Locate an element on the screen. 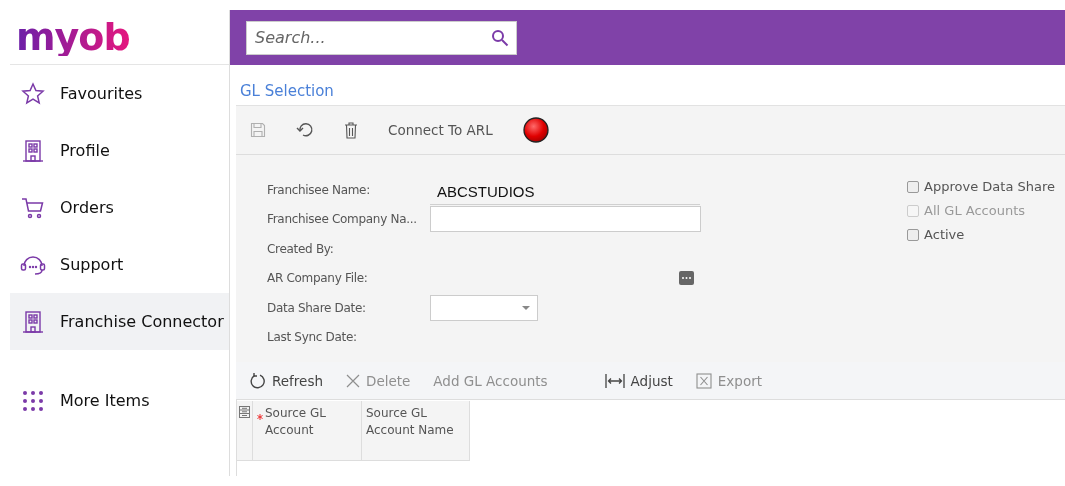 This screenshot has height=486, width=1065. undo-button is located at coordinates (305, 130).